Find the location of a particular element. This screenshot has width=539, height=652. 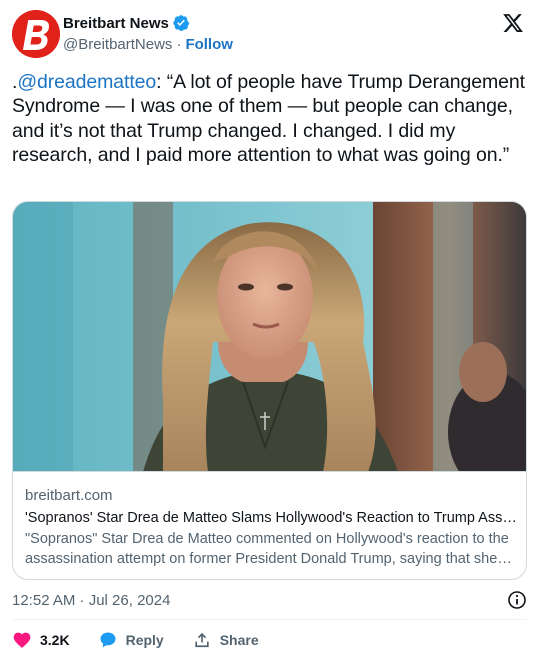

like-button: 3.2K is located at coordinates (41, 640).